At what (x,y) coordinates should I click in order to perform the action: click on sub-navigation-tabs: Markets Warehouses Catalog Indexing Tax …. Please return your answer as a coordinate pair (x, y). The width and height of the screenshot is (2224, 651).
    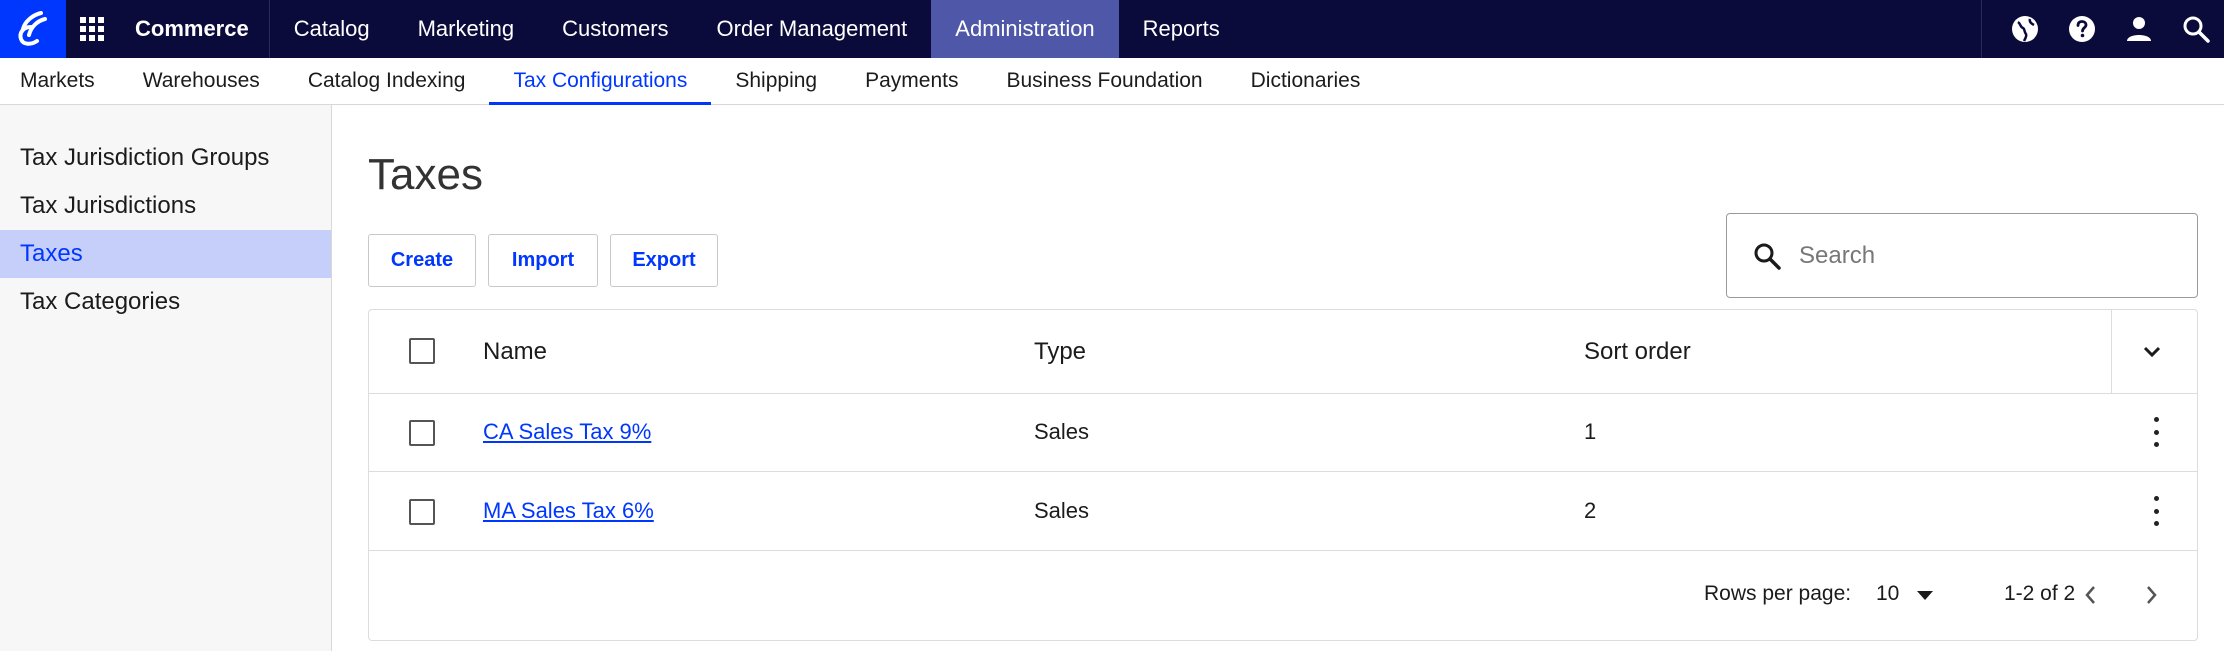
    Looking at the image, I should click on (1112, 81).